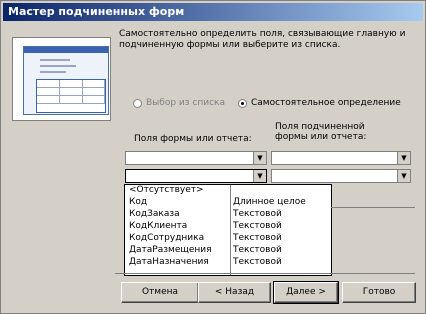 This screenshot has width=426, height=314. Describe the element at coordinates (228, 214) in the screenshot. I see `list-item: КодЗаказа Текстовой` at that location.